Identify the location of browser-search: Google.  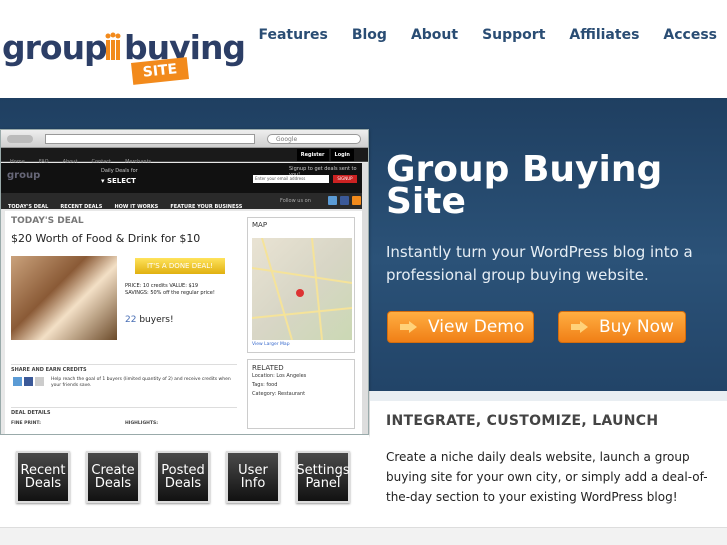
(314, 139).